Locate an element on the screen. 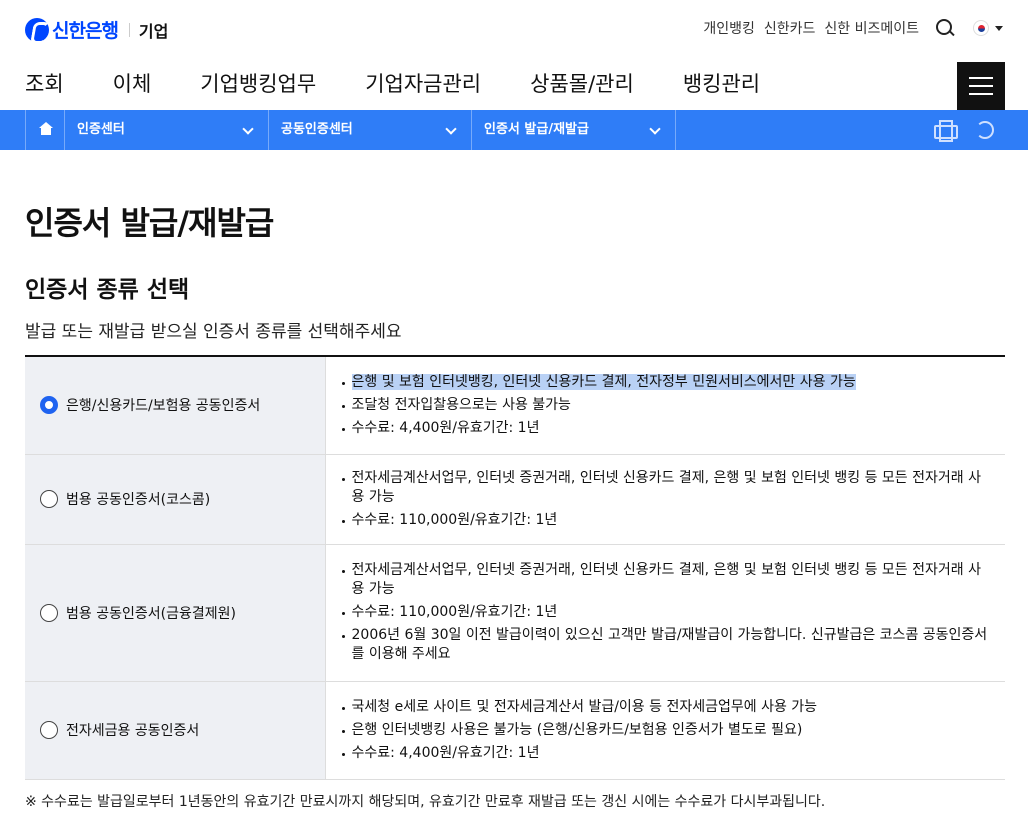 Image resolution: width=1028 pixels, height=814 pixels. korea-flag-icon is located at coordinates (981, 28).